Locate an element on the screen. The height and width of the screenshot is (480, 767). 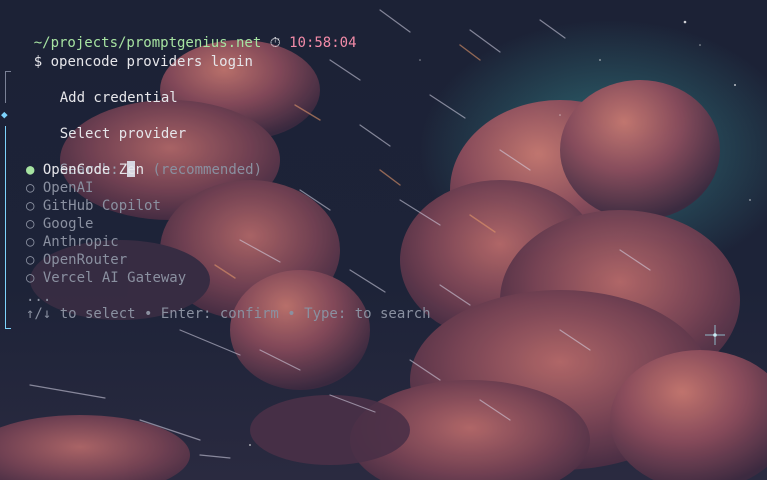
radio-selected-icon: ● is located at coordinates (30, 170).